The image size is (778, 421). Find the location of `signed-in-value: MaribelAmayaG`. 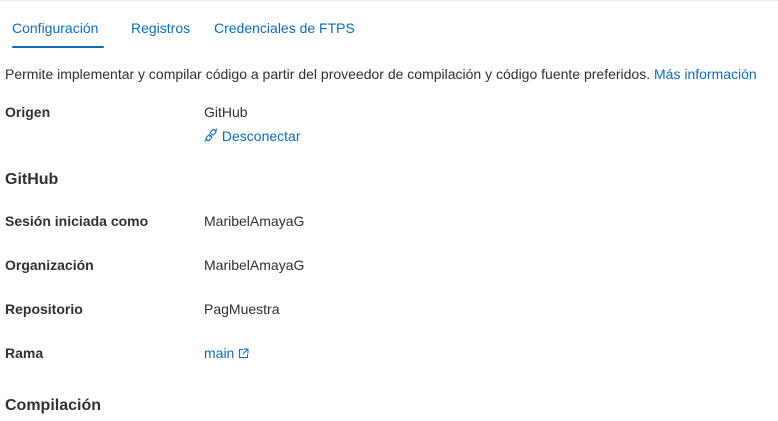

signed-in-value: MaribelAmayaG is located at coordinates (254, 221).